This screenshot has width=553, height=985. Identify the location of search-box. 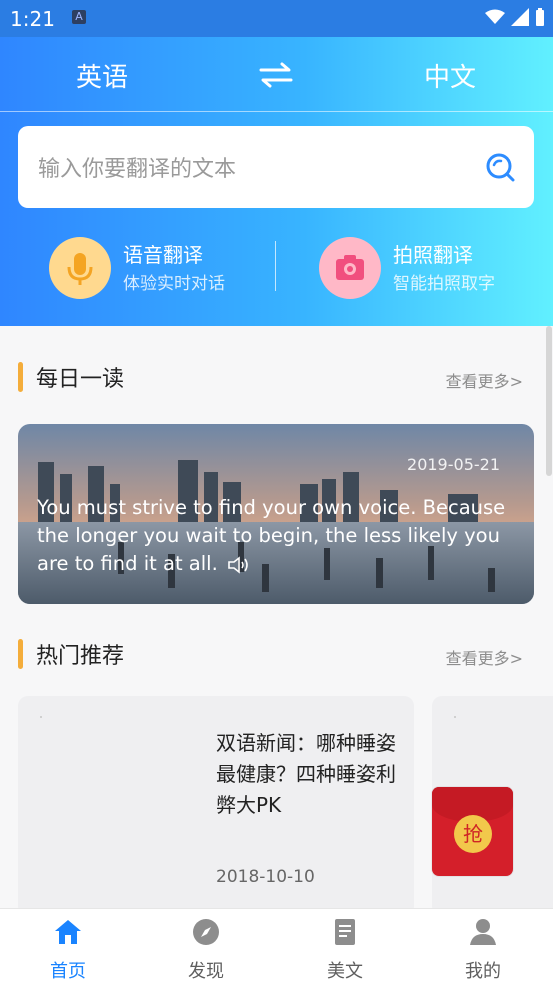
(276, 167).